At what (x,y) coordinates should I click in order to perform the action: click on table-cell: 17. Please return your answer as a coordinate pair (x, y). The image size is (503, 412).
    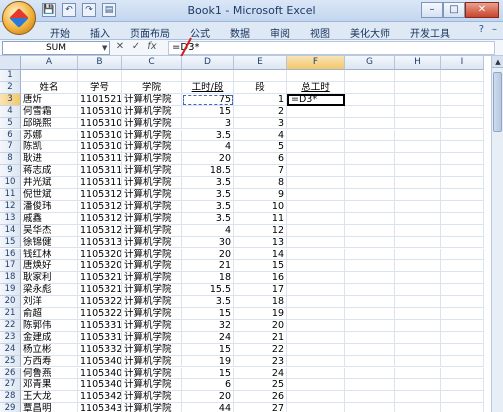
    Looking at the image, I should click on (260, 290).